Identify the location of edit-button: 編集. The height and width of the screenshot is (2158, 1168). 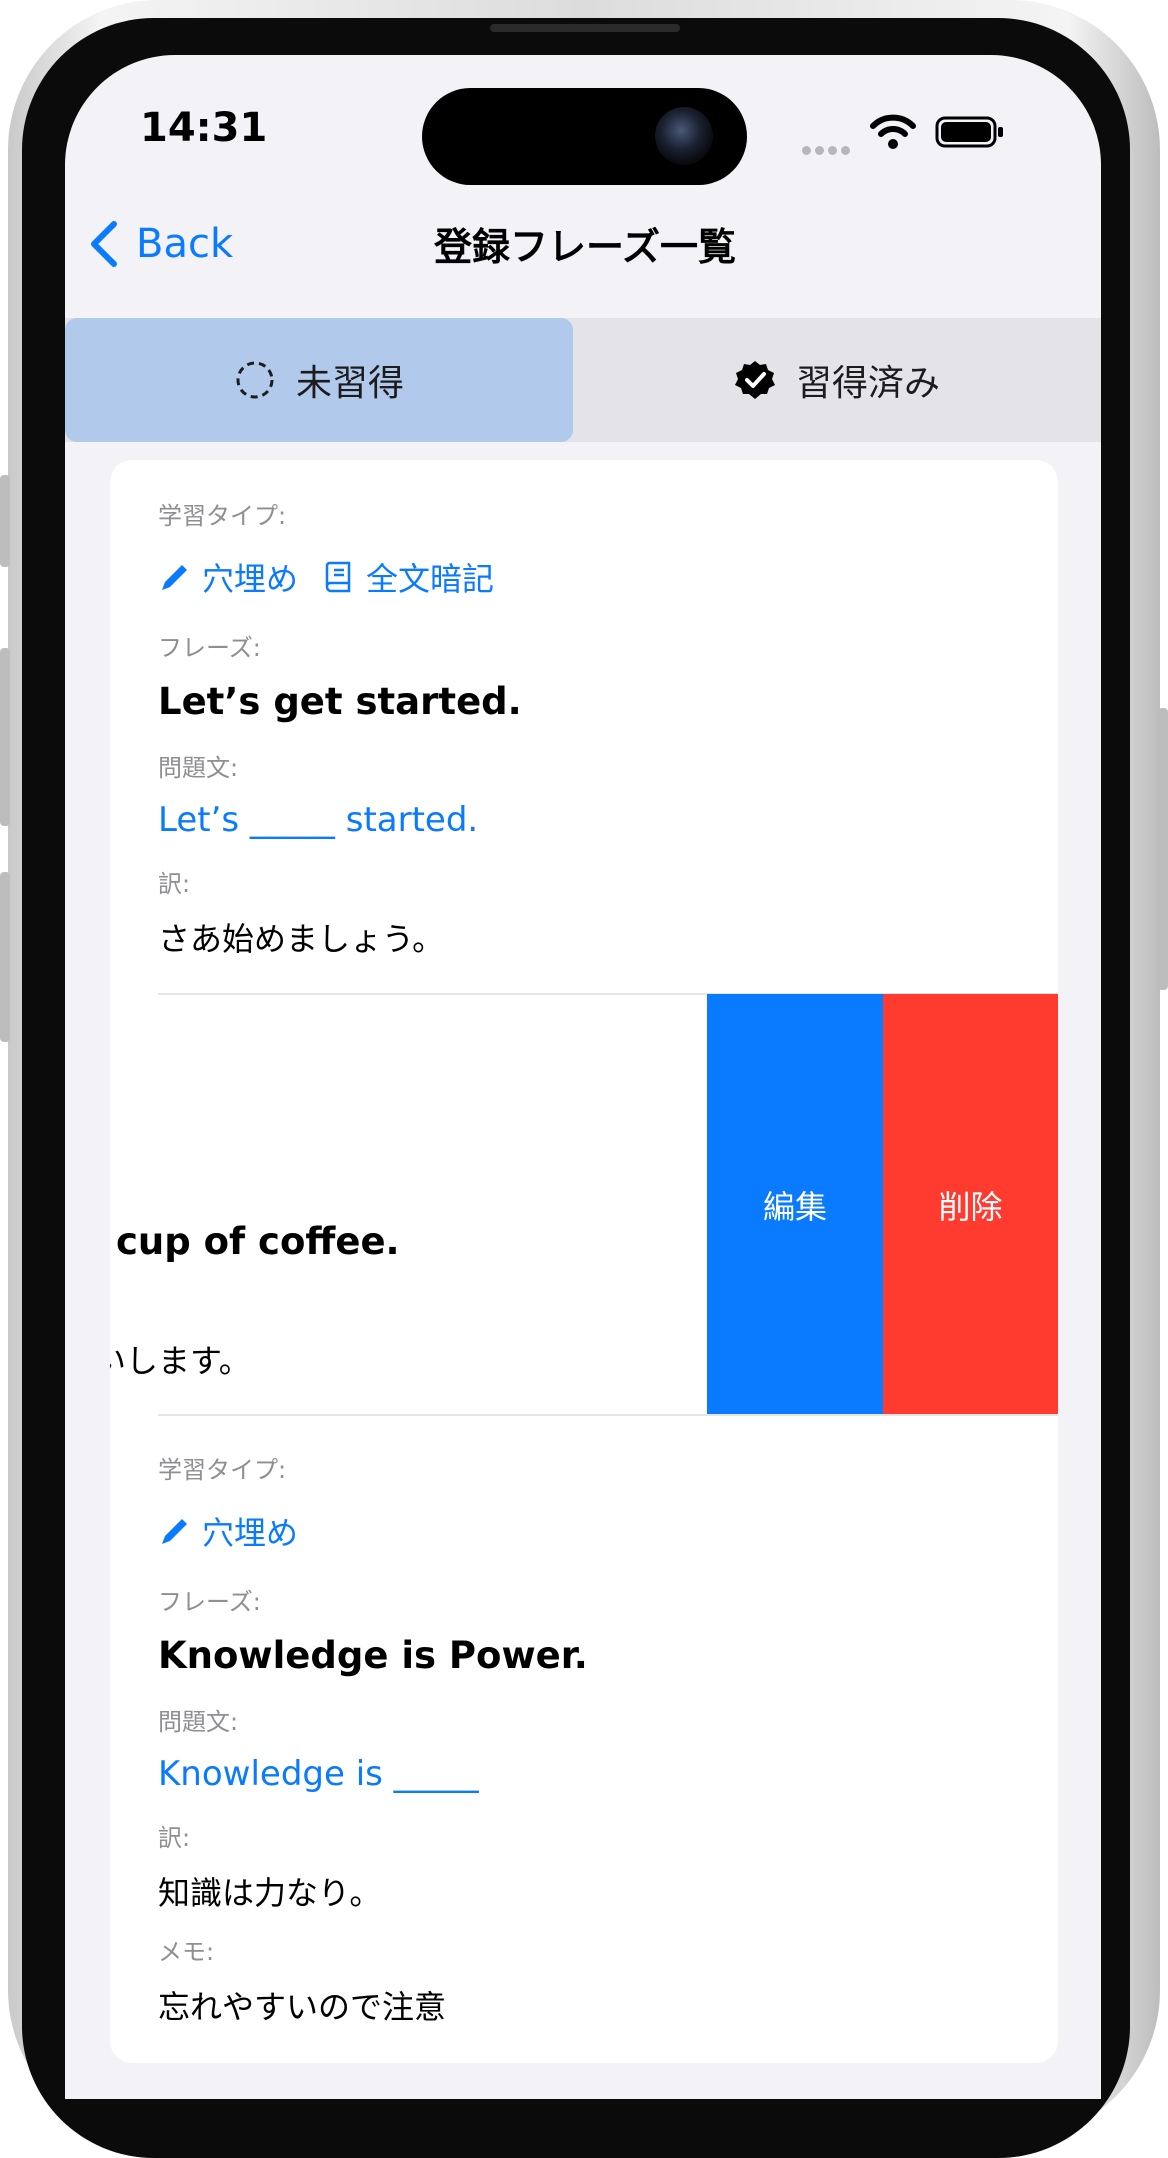
(795, 1204).